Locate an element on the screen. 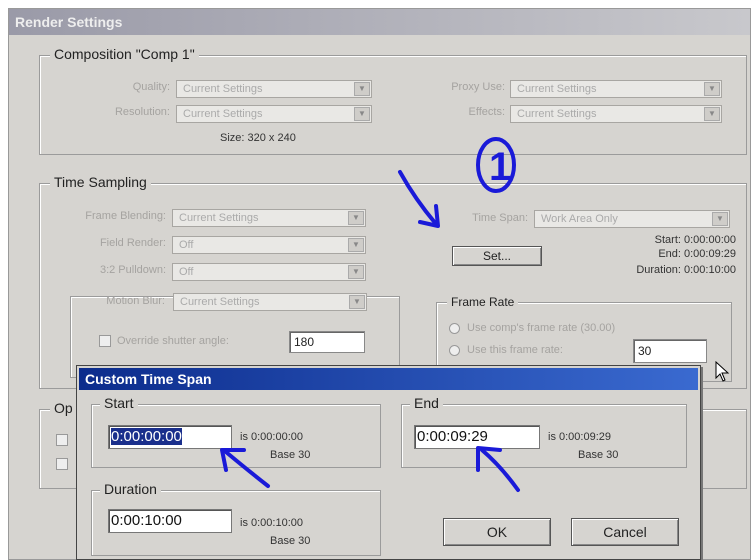 This screenshot has width=751, height=560. mouse-cursor-icon is located at coordinates (722, 371).